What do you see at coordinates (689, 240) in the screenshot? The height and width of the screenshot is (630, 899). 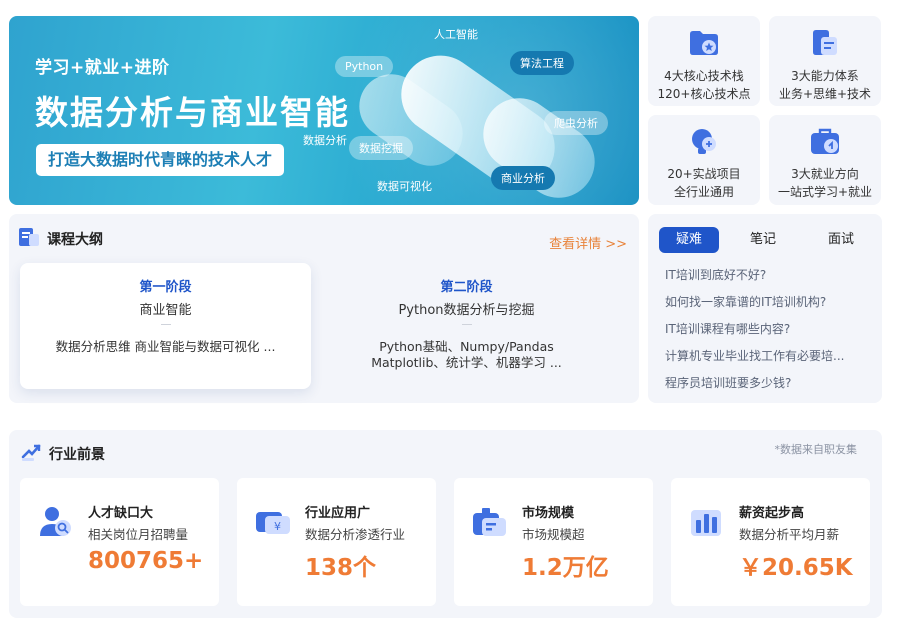 I see `tab-difficult: 疑难` at bounding box center [689, 240].